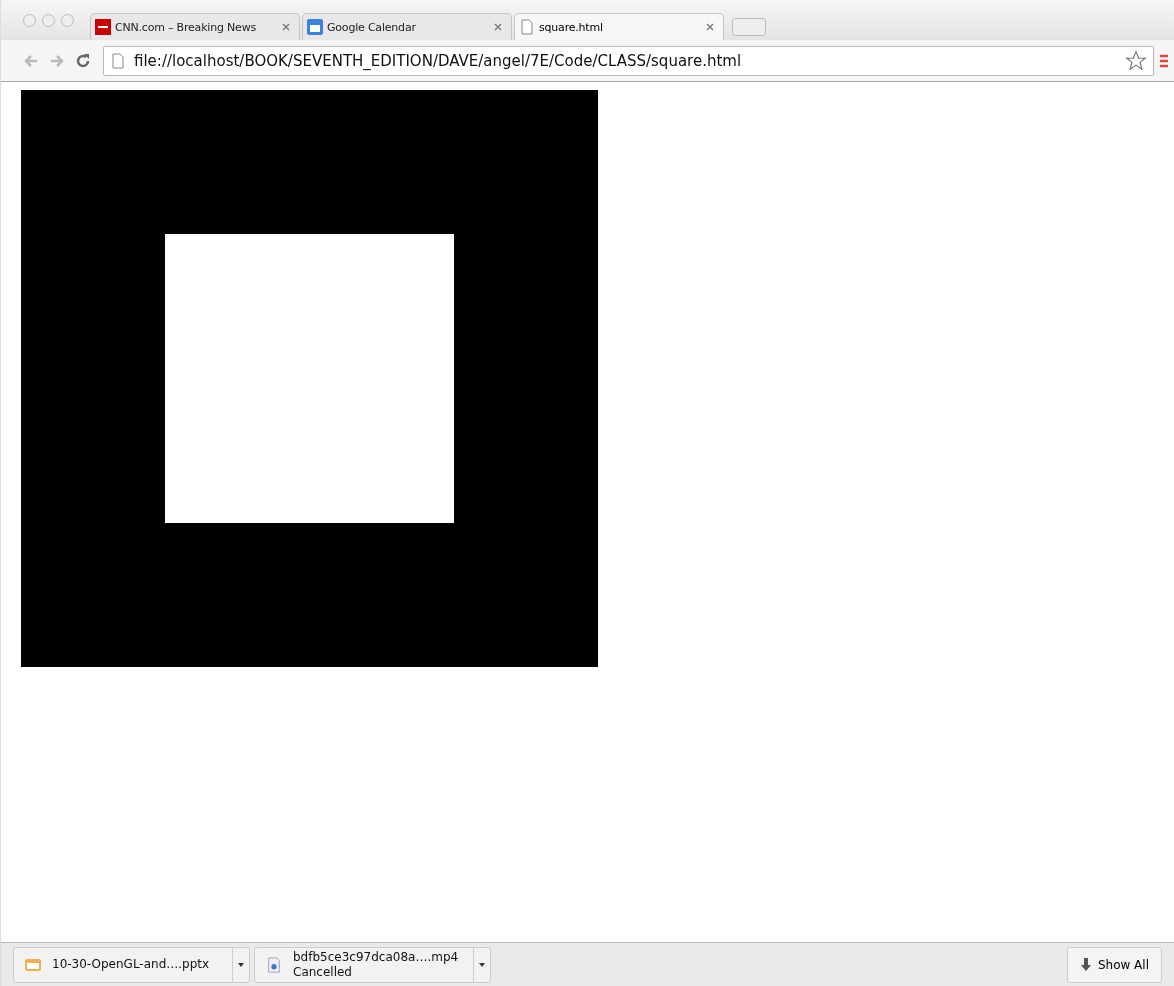 This screenshot has height=986, width=1174. I want to click on download-item: bdfb5ce3c97dca08a….mp4 Cancelled, so click(372, 964).